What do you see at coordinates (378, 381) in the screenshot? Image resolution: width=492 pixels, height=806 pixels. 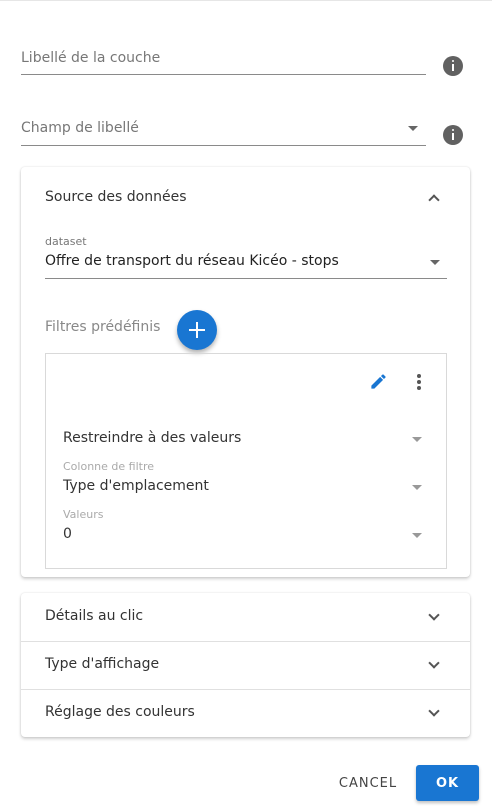 I see `pencil-icon` at bounding box center [378, 381].